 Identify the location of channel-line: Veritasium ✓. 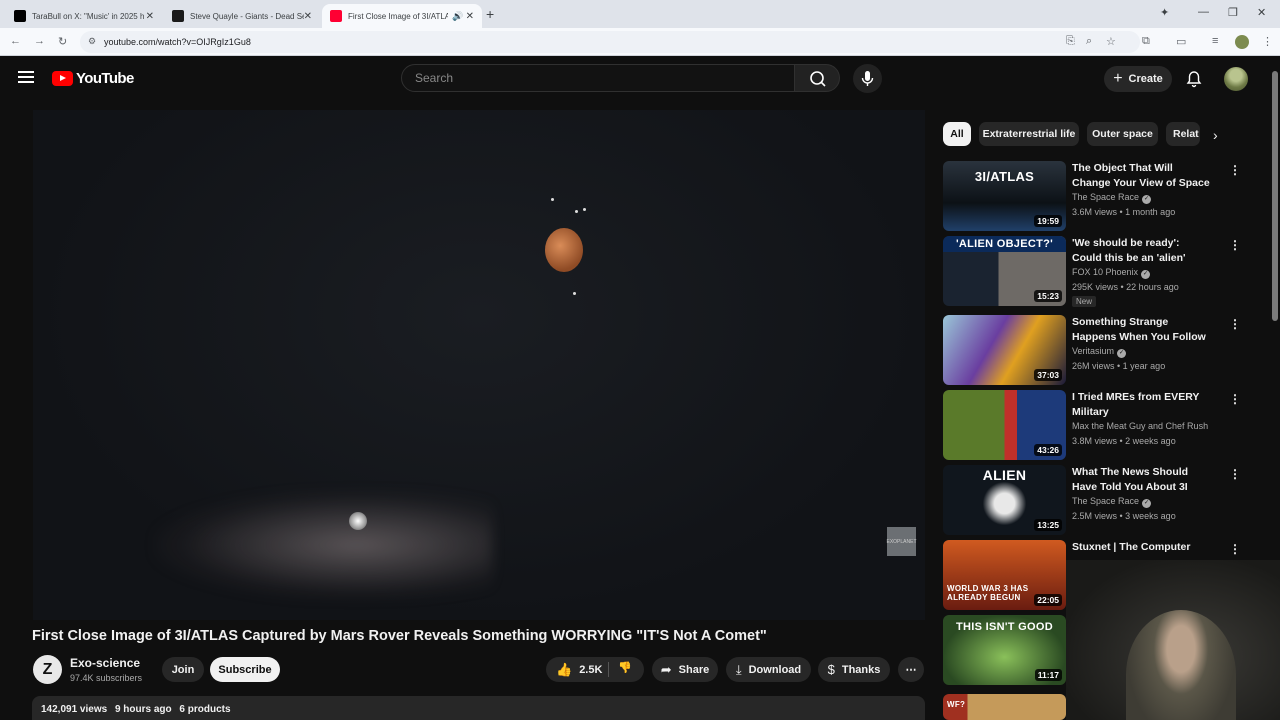
(1099, 352).